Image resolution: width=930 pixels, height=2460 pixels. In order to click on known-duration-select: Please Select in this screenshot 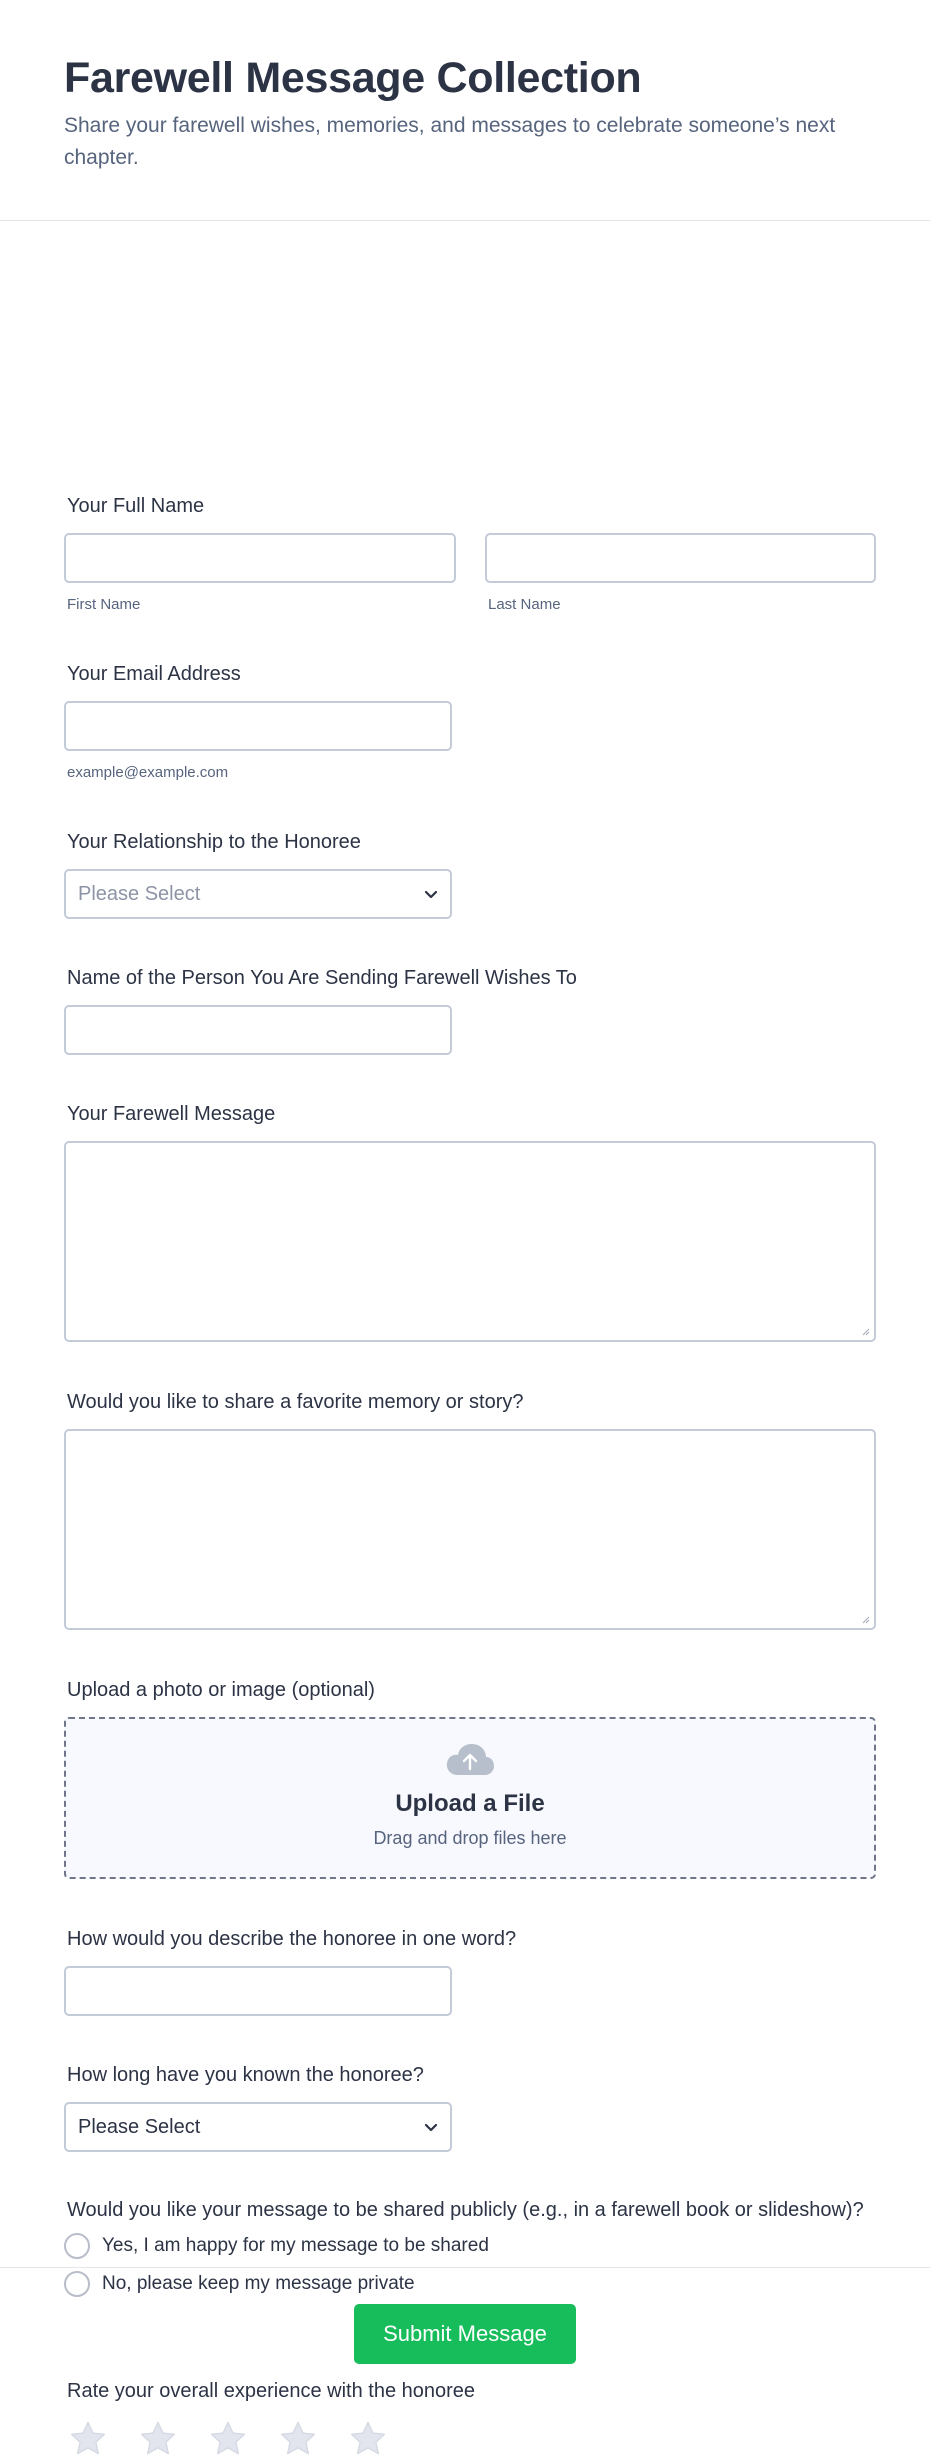, I will do `click(258, 2127)`.